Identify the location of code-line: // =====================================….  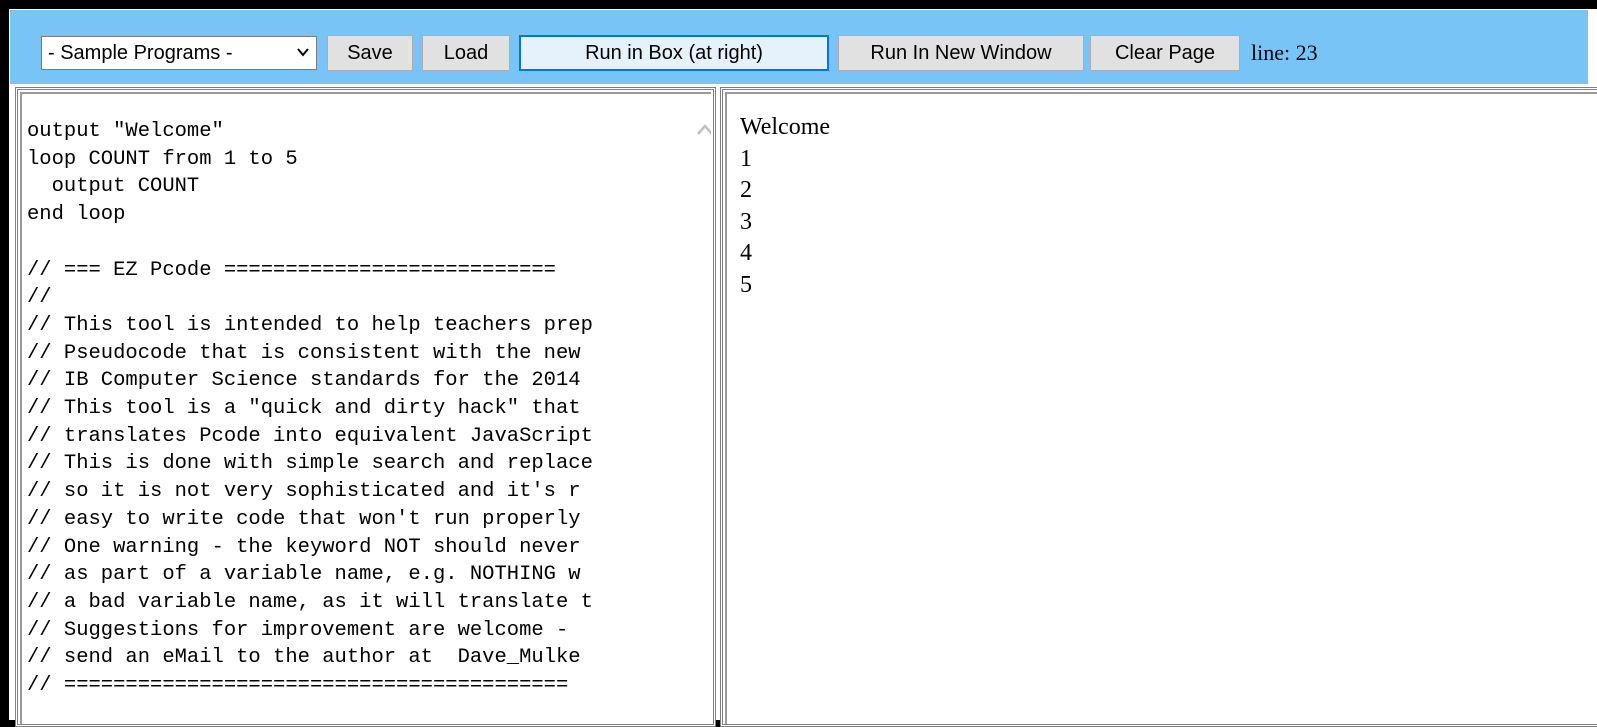
(298, 686).